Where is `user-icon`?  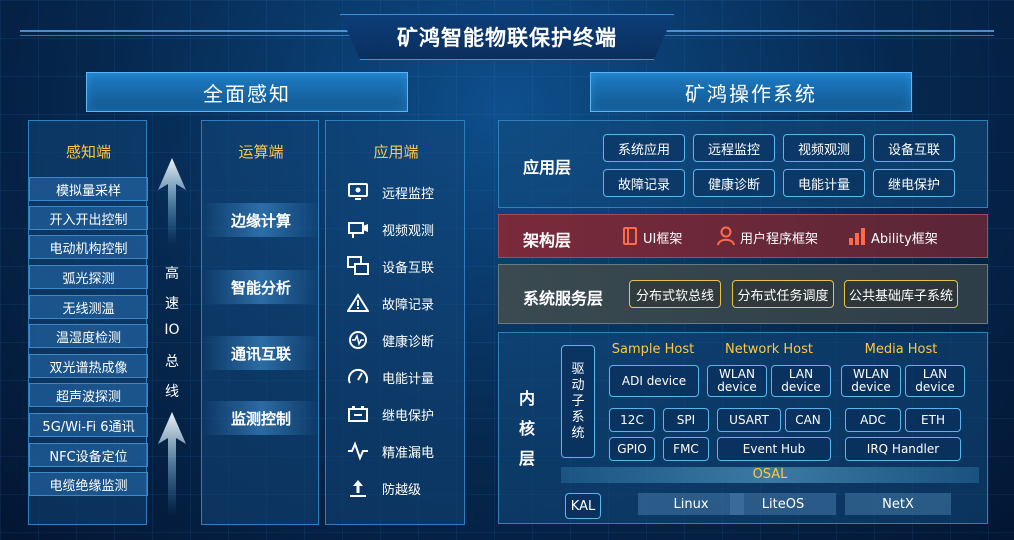
user-icon is located at coordinates (726, 238).